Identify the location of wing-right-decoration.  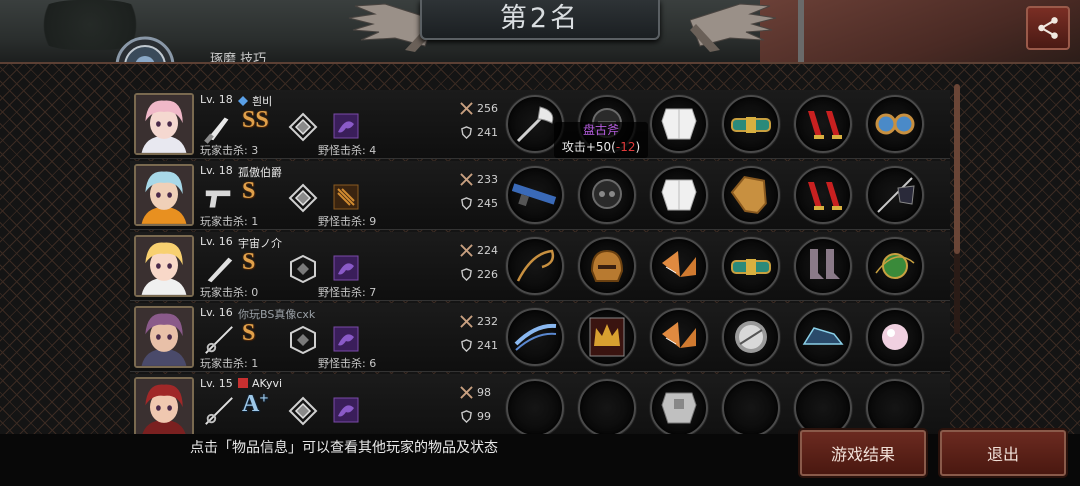
(734, 28).